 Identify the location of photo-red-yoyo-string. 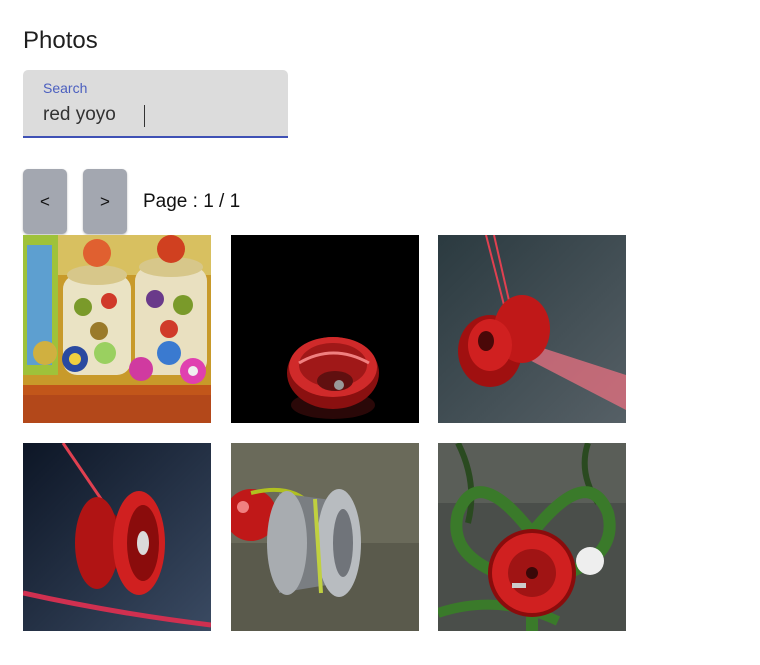
(532, 329).